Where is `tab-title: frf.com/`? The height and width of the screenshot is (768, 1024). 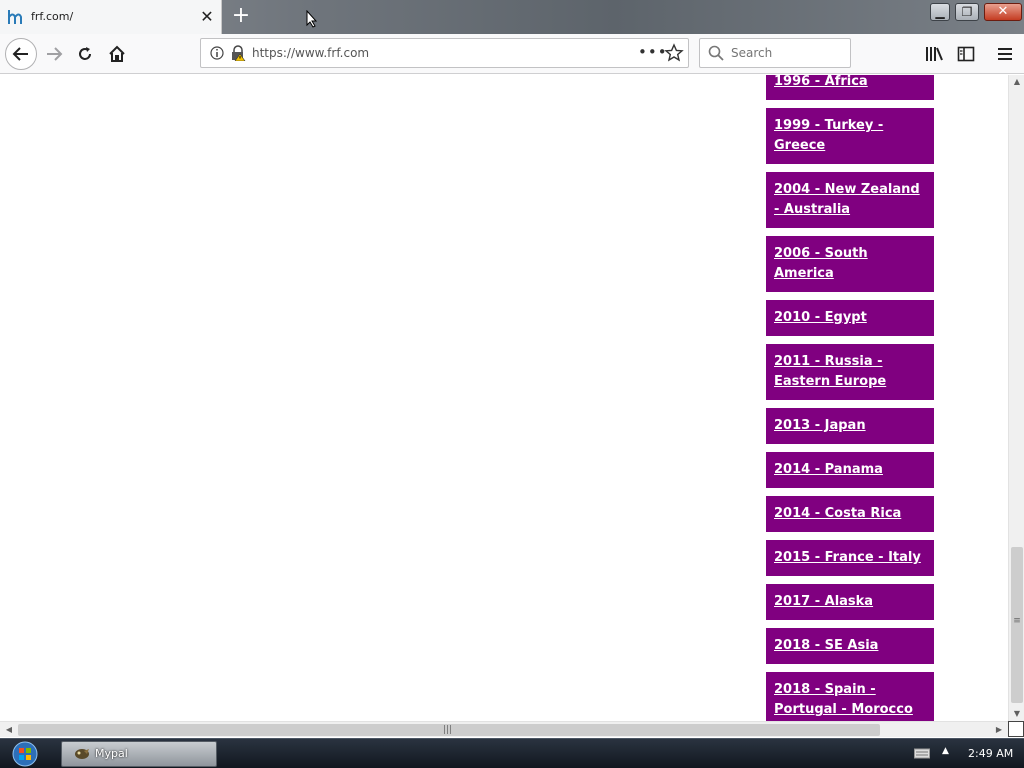 tab-title: frf.com/ is located at coordinates (52, 16).